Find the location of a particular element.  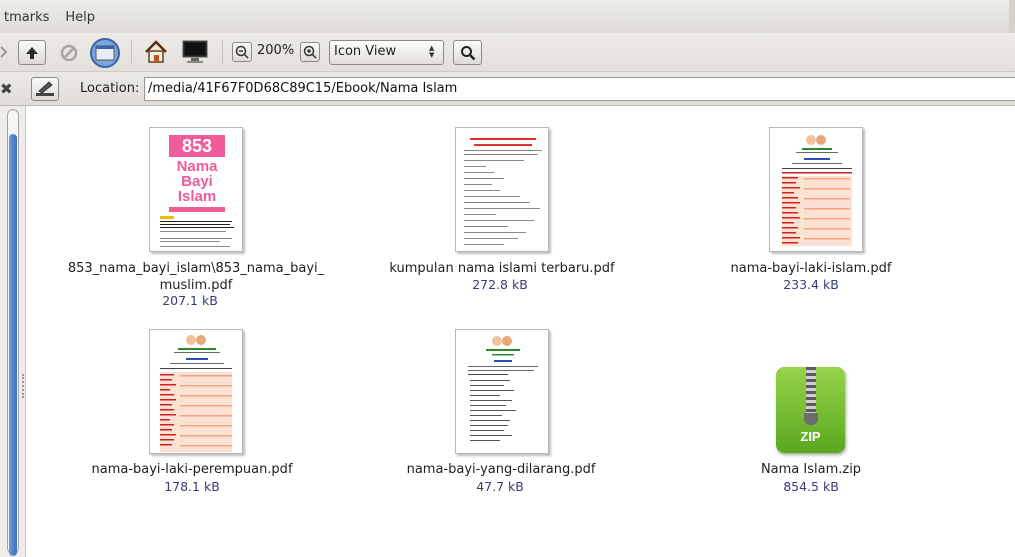

search-button is located at coordinates (467, 52).